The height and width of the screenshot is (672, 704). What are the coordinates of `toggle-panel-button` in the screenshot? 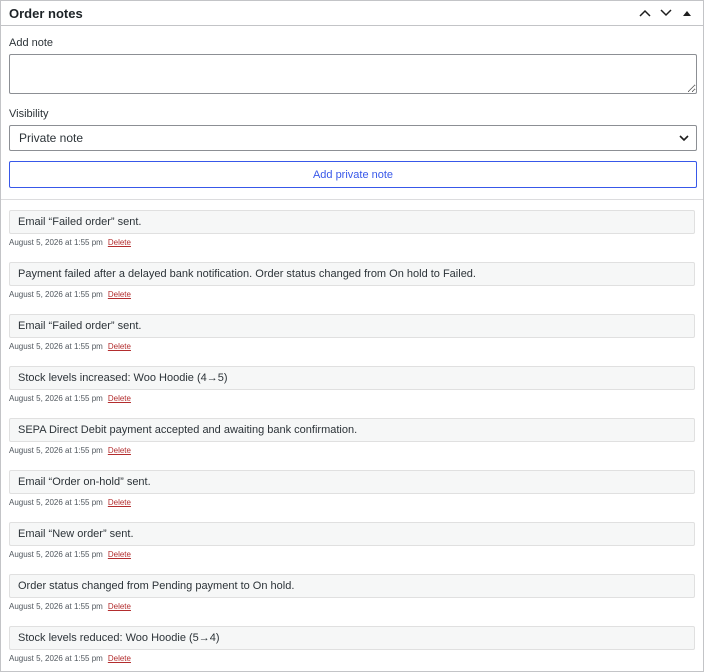 It's located at (686, 13).